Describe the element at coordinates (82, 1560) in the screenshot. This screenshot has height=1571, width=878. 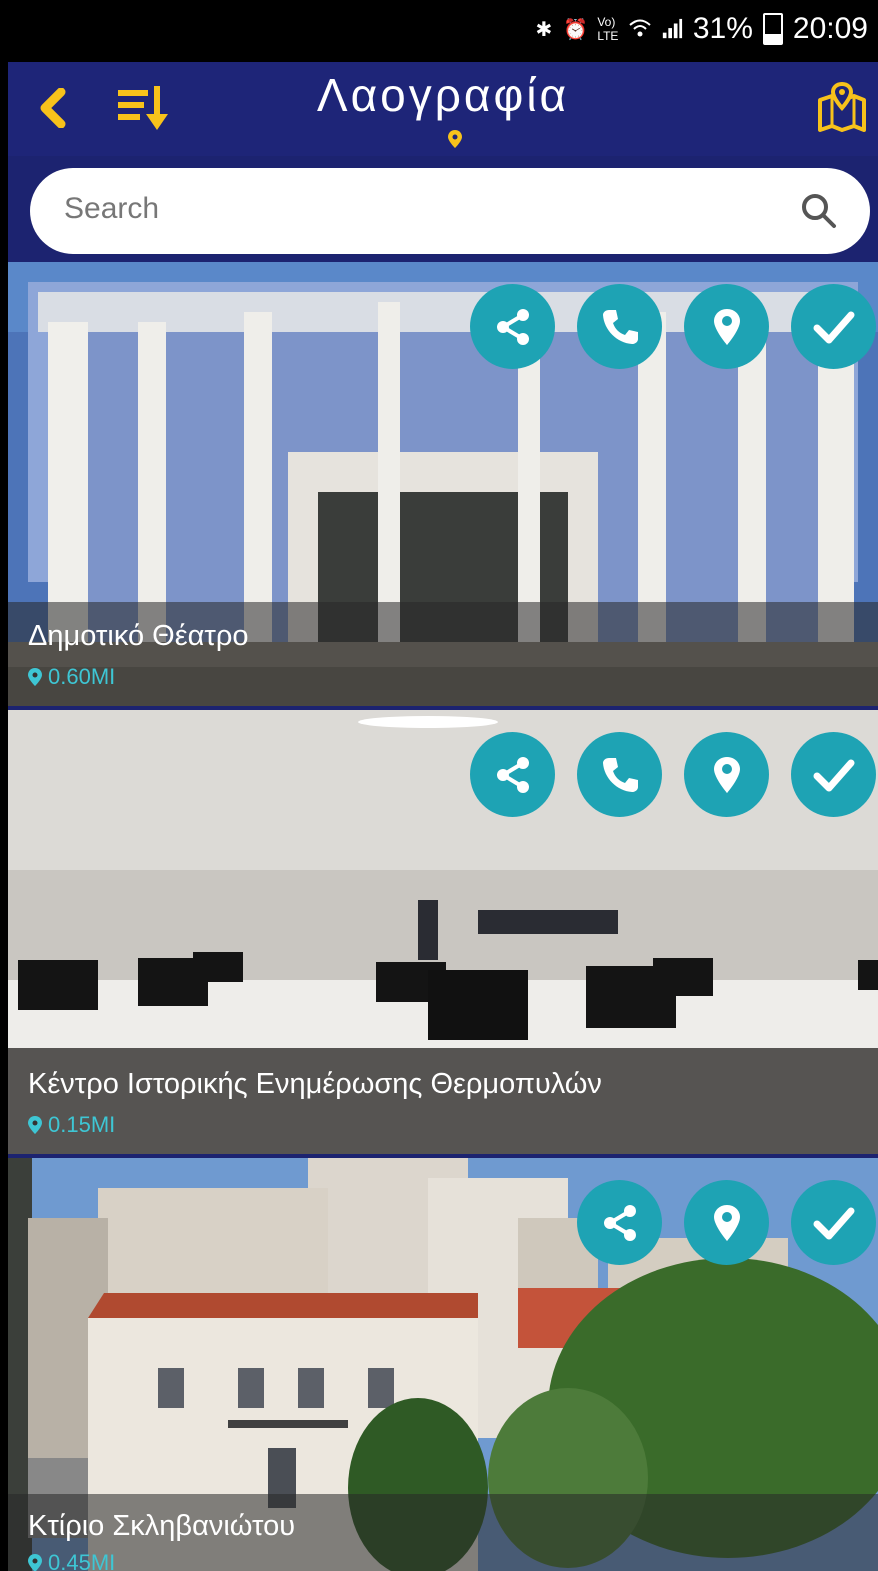
I see `distance-value: 0.45MI` at that location.